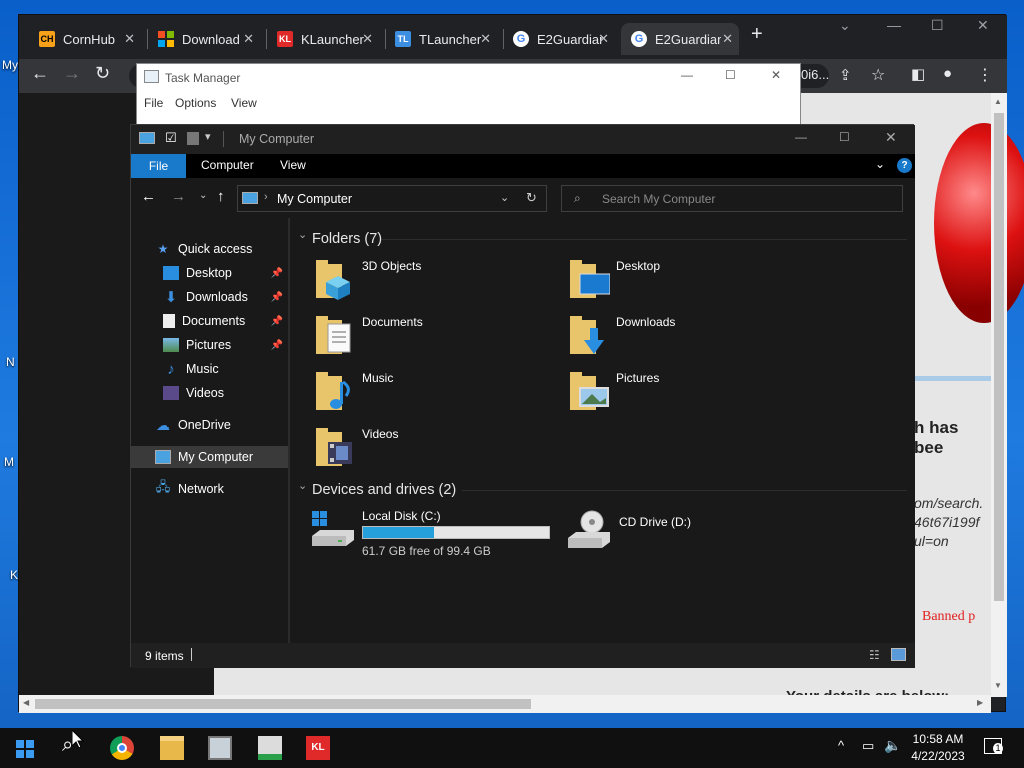 The height and width of the screenshot is (768, 1024). What do you see at coordinates (347, 239) in the screenshot?
I see `folders-header: Folders (7)` at bounding box center [347, 239].